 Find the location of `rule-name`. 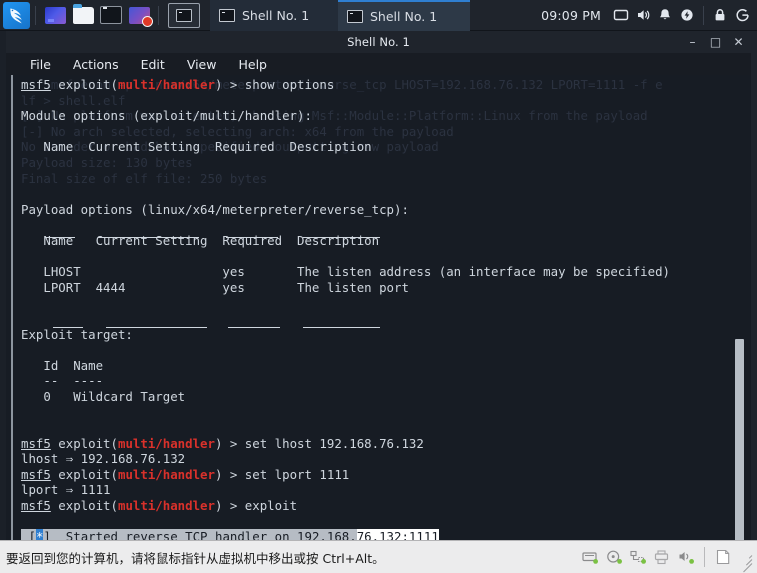

rule-name is located at coordinates (60, 237).